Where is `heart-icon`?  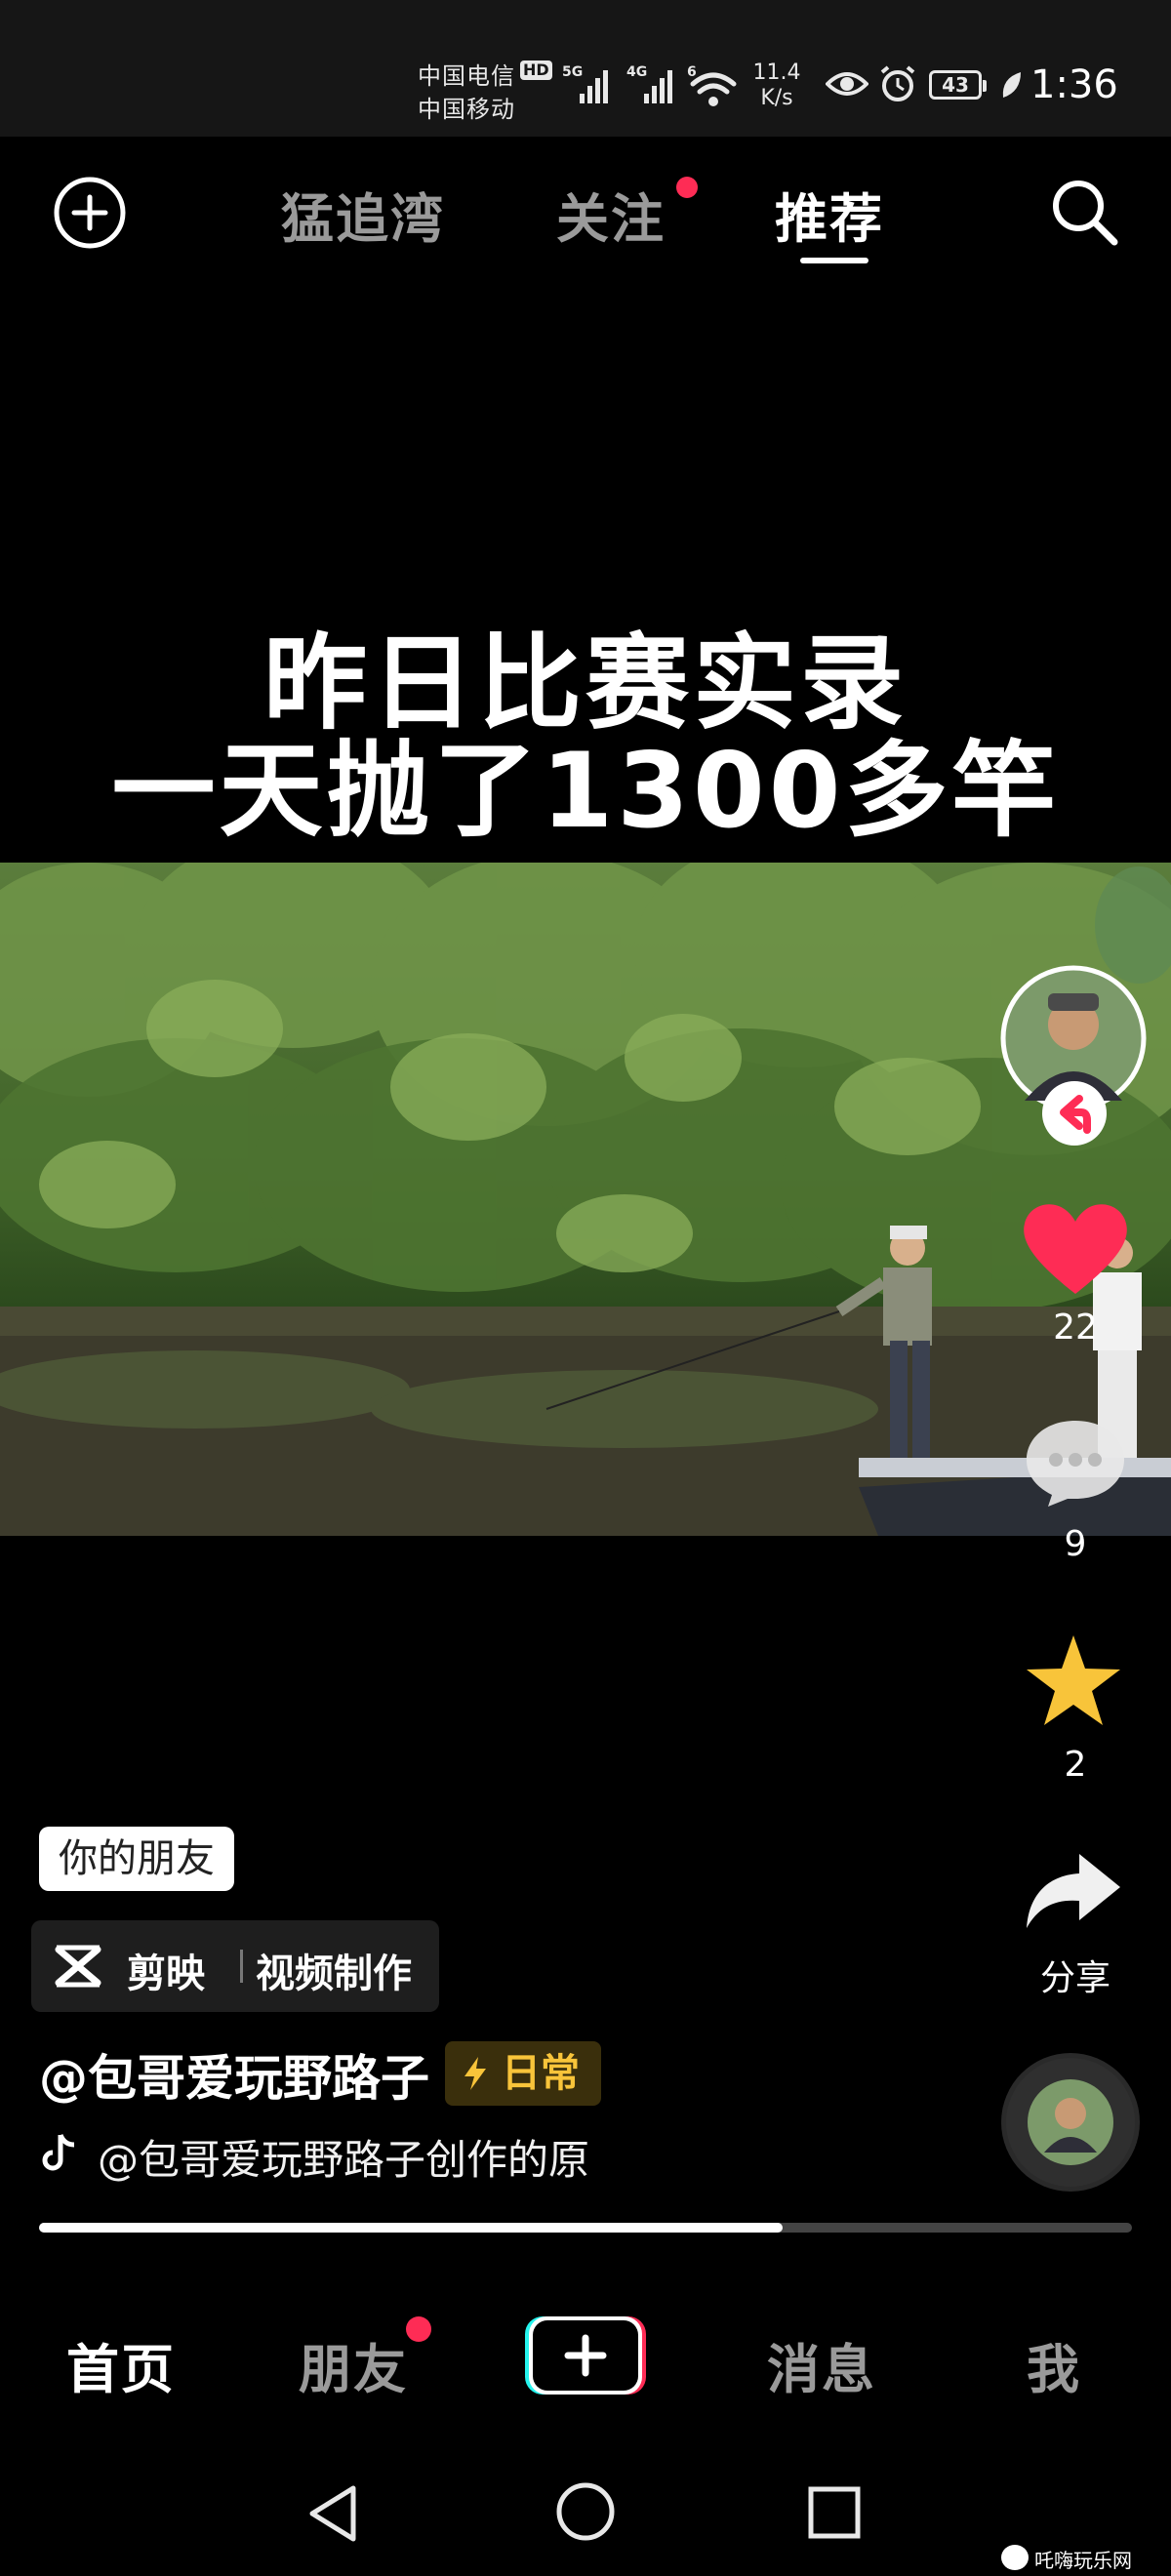
heart-icon is located at coordinates (1075, 1249).